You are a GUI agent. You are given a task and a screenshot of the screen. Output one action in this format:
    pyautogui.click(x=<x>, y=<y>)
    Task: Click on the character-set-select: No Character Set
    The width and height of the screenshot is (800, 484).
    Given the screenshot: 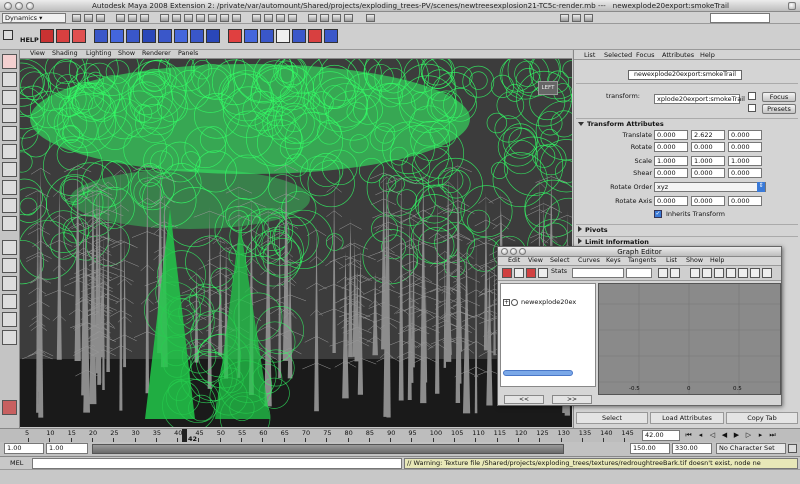 What is the action you would take?
    pyautogui.click(x=751, y=448)
    